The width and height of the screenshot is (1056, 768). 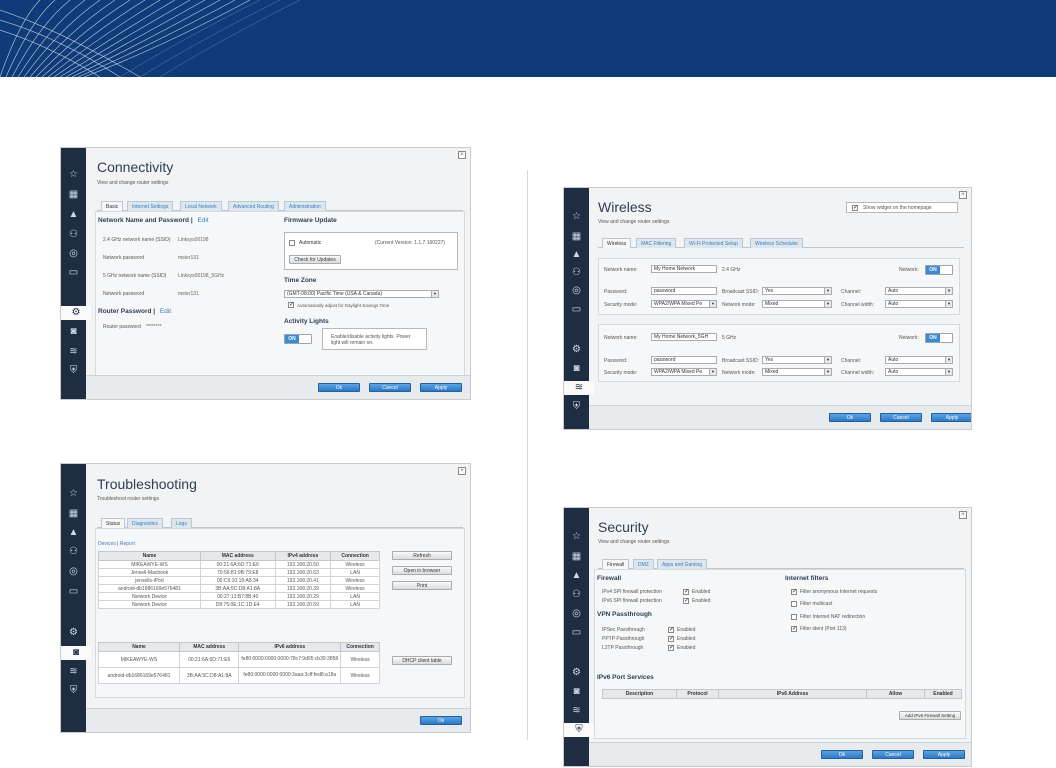 I want to click on filter-ident-checkbox: ✓, so click(x=794, y=629).